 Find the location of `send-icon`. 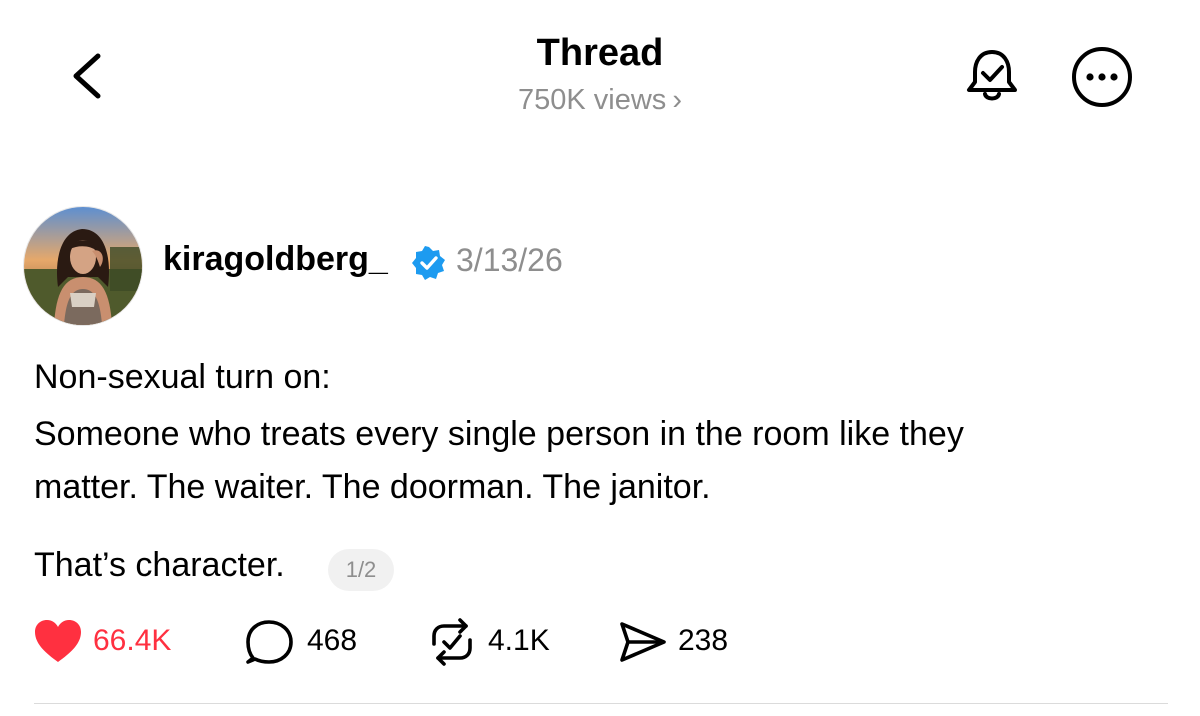

send-icon is located at coordinates (643, 642).